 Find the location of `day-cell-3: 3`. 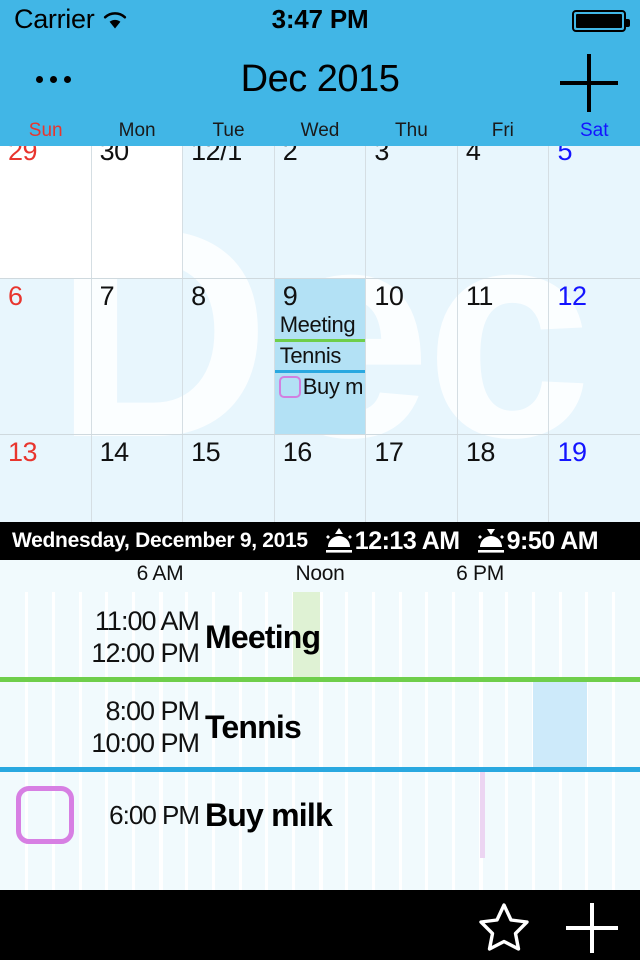

day-cell-3: 3 is located at coordinates (412, 212).